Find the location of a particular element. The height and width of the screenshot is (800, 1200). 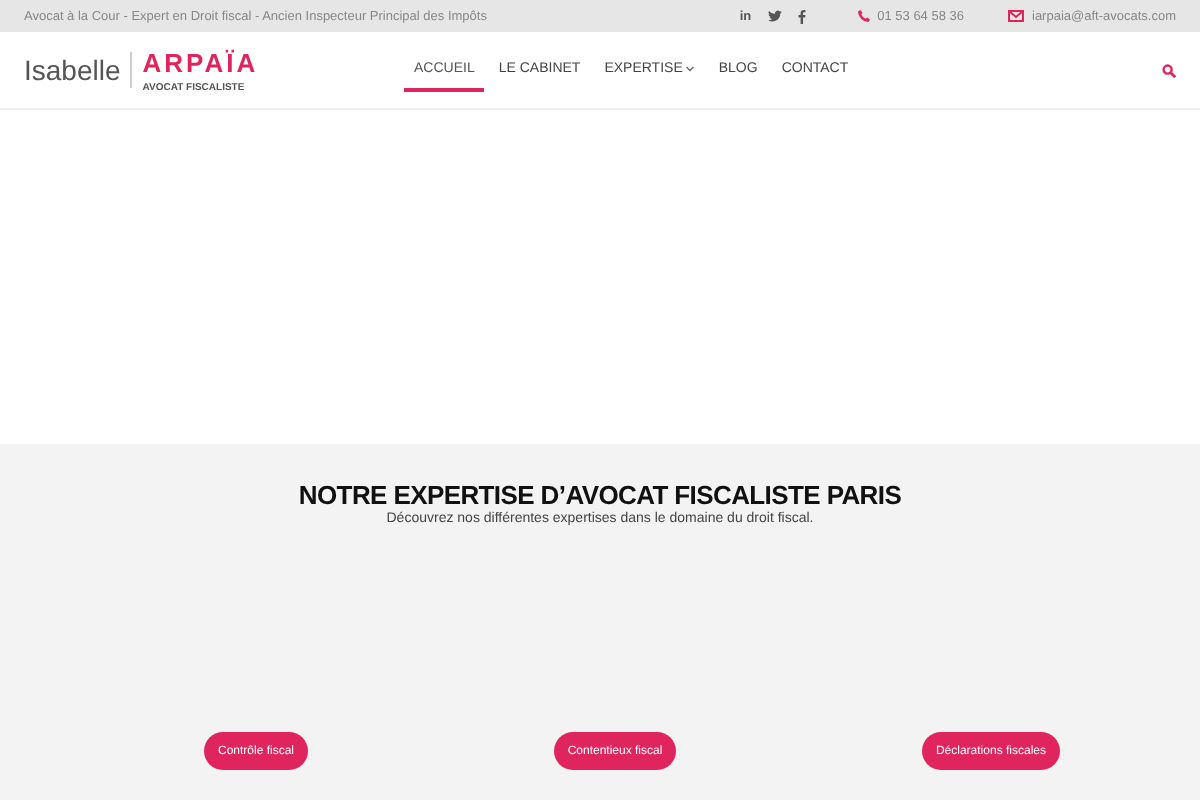

search-icon is located at coordinates (1169, 70).